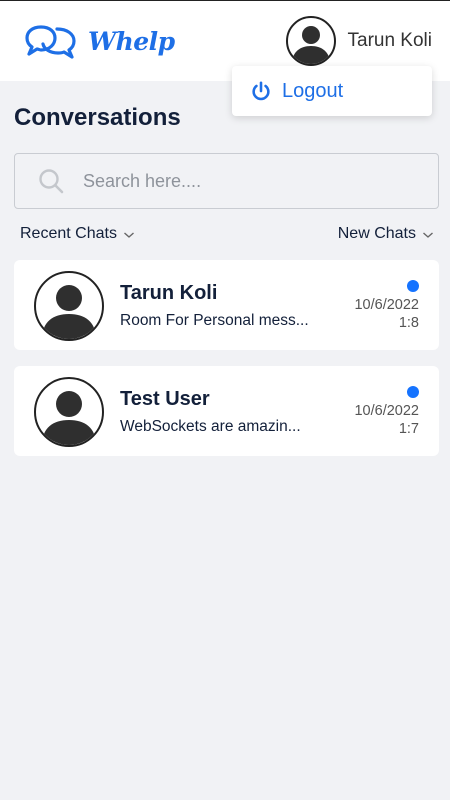 The image size is (450, 800). I want to click on new-chats-filter: New Chats, so click(386, 234).